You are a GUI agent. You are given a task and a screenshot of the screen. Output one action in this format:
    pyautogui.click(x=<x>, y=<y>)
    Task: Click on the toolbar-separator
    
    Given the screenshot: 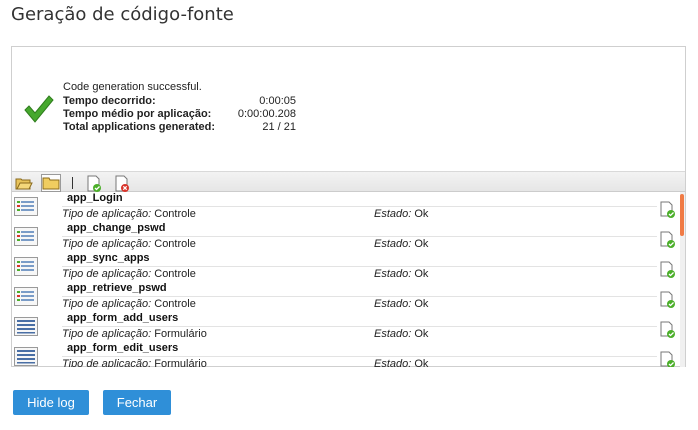 What is the action you would take?
    pyautogui.click(x=72, y=183)
    